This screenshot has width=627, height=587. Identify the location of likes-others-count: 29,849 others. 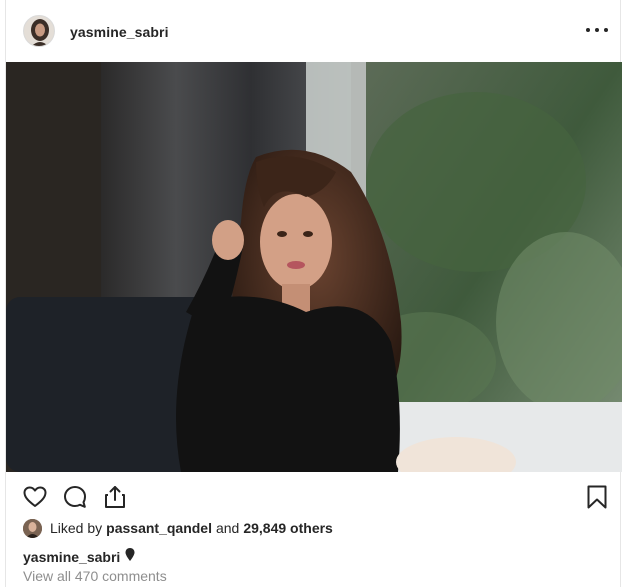
(288, 528).